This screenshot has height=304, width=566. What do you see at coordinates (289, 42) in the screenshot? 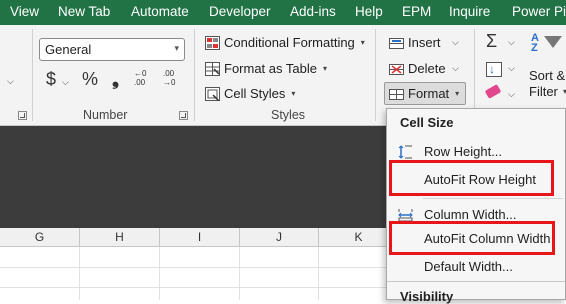
I see `conditional-formatting-label: Conditional Formatting` at bounding box center [289, 42].